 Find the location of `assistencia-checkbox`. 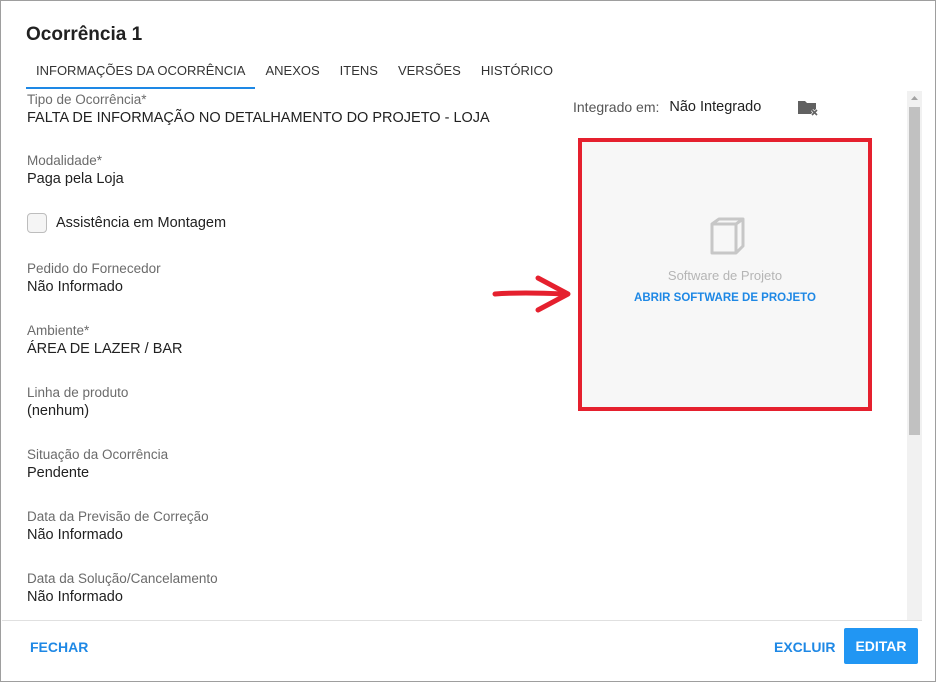

assistencia-checkbox is located at coordinates (37, 223).